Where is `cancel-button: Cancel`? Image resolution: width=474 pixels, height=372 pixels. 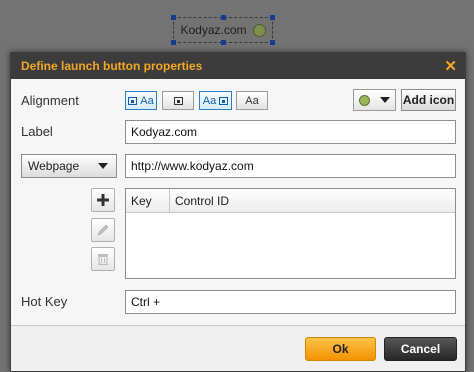 cancel-button: Cancel is located at coordinates (420, 349).